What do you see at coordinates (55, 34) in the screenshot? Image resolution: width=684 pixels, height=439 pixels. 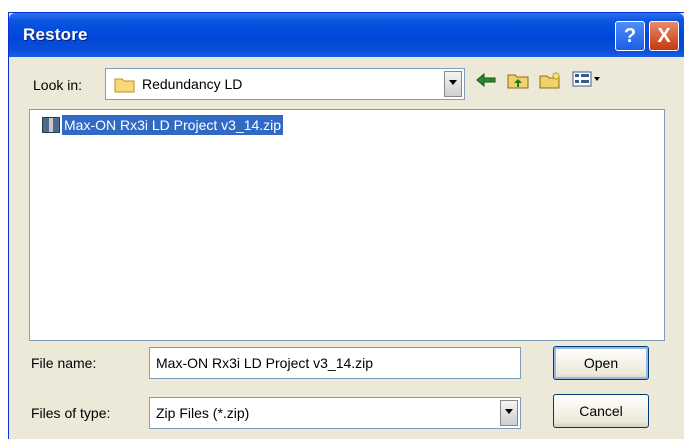 I see `window-title: Restore` at bounding box center [55, 34].